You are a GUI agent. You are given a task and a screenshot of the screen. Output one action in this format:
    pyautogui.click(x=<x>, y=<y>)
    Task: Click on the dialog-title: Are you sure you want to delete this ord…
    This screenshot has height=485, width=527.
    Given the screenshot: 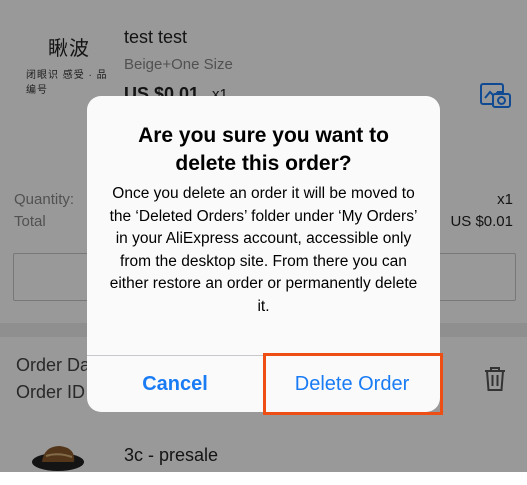 What is the action you would take?
    pyautogui.click(x=263, y=149)
    